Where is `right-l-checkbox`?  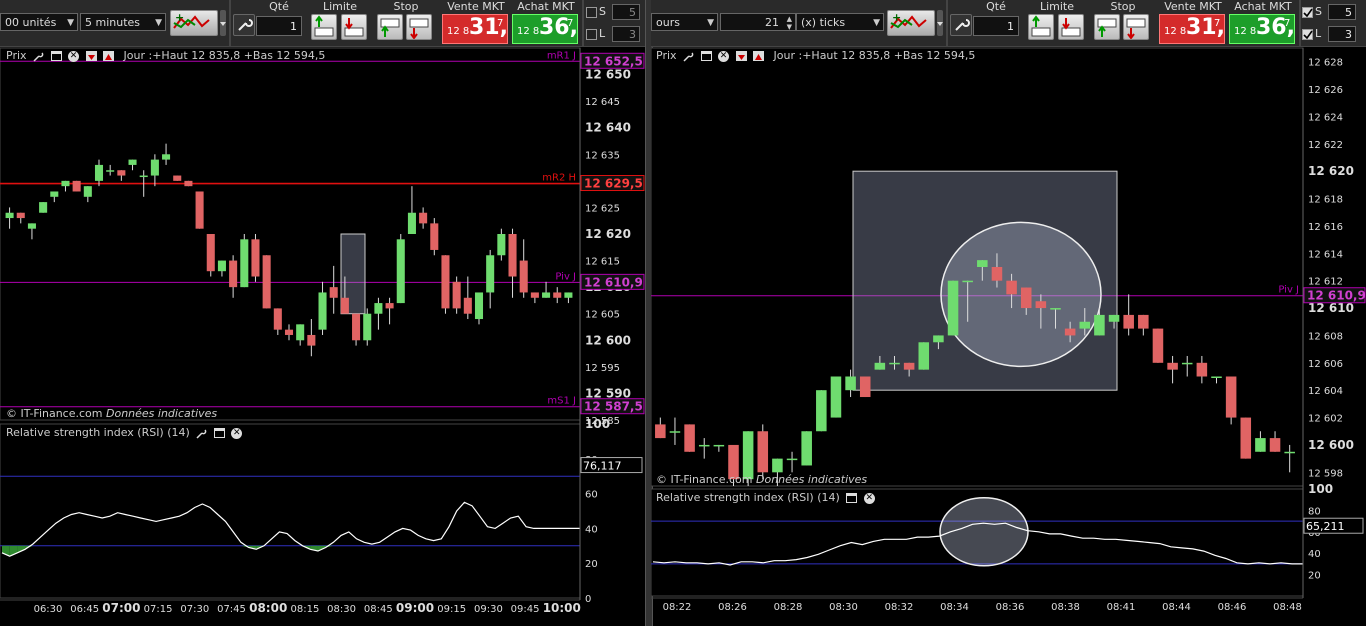 right-l-checkbox is located at coordinates (1307, 34).